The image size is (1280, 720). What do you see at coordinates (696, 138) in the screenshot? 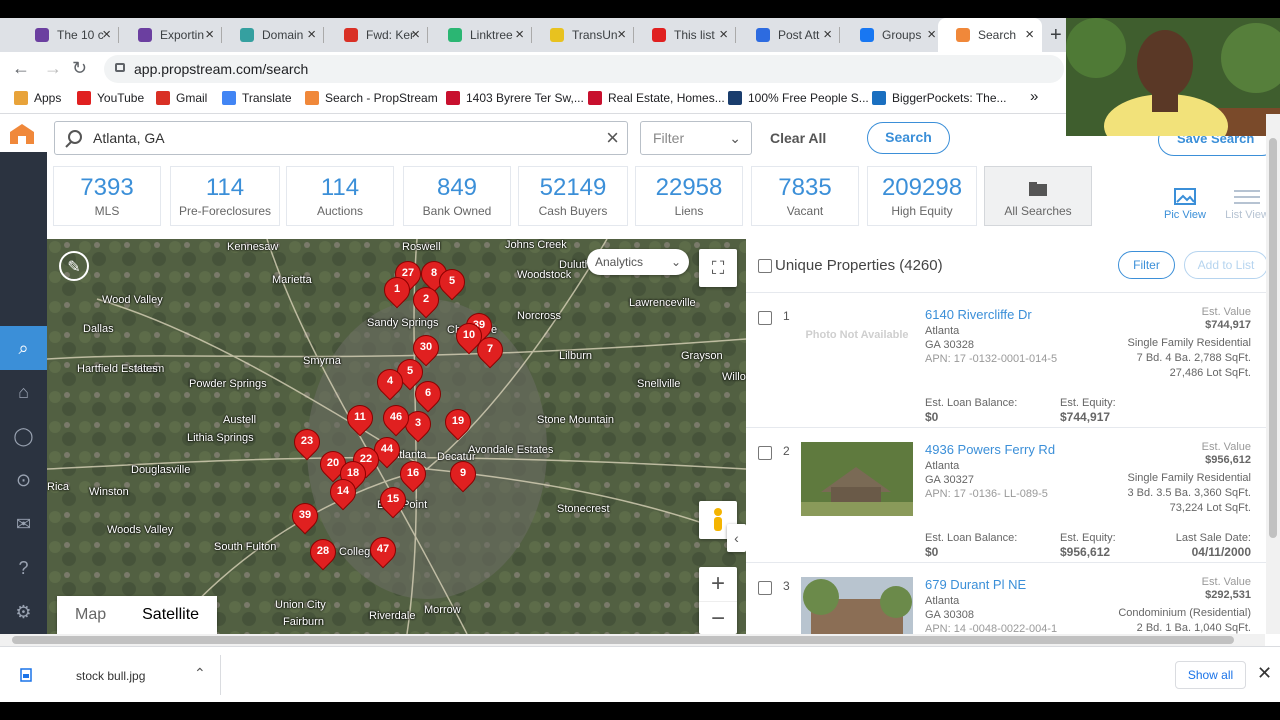
I see `filter-dropdown: Filter ⌄` at bounding box center [696, 138].